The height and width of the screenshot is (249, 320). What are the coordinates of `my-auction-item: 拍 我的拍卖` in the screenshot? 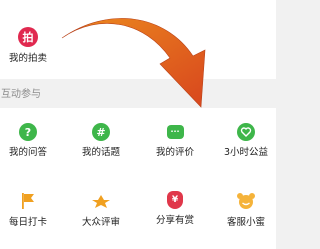 It's located at (28, 49).